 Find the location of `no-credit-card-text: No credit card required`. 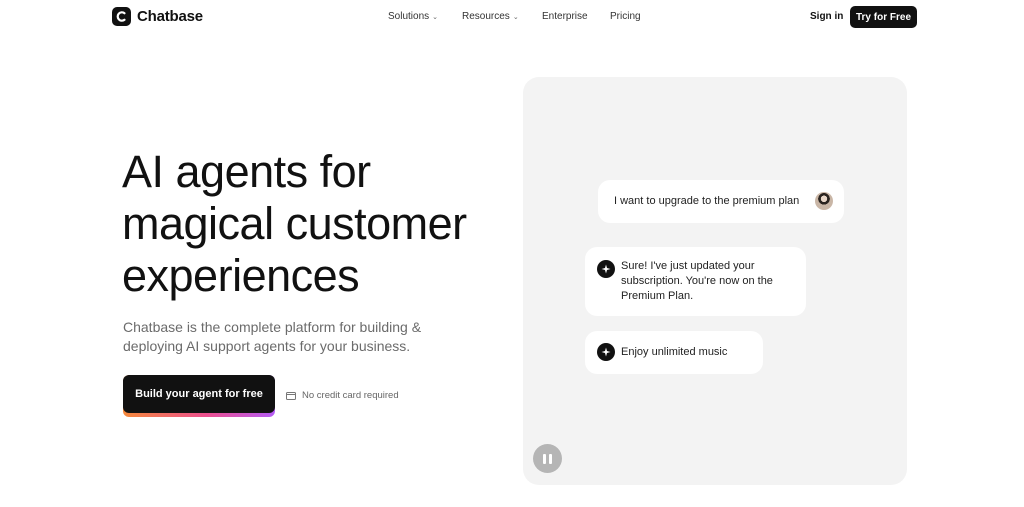

no-credit-card-text: No credit card required is located at coordinates (350, 395).